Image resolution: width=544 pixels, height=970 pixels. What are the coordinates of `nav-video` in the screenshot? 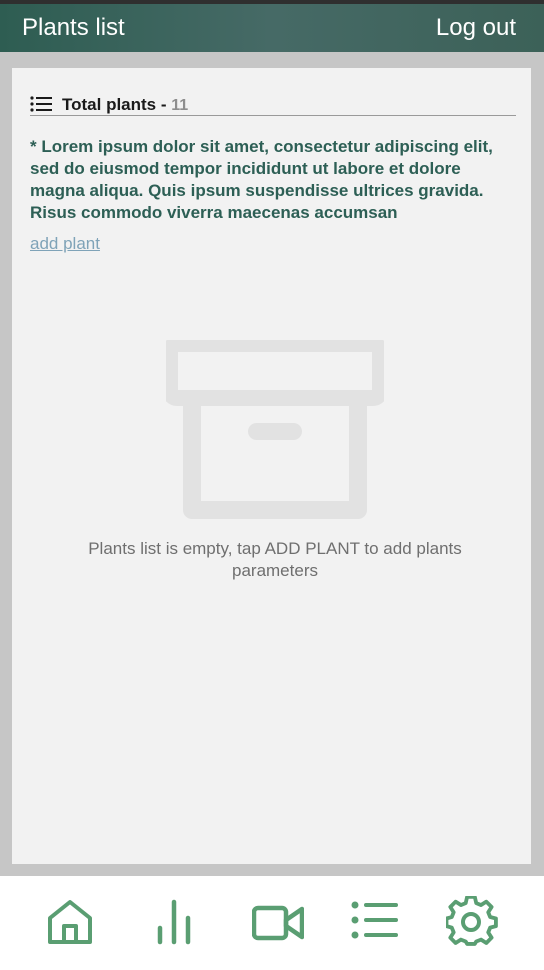 It's located at (278, 922).